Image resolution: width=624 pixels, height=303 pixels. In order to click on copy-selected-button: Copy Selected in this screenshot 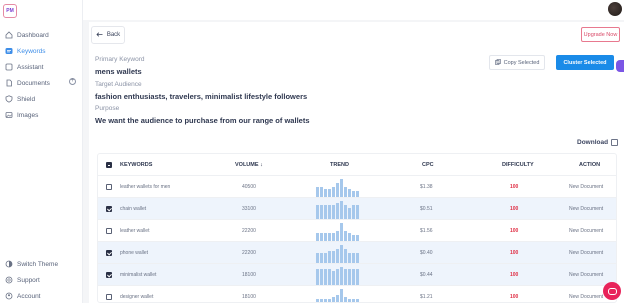, I will do `click(517, 62)`.